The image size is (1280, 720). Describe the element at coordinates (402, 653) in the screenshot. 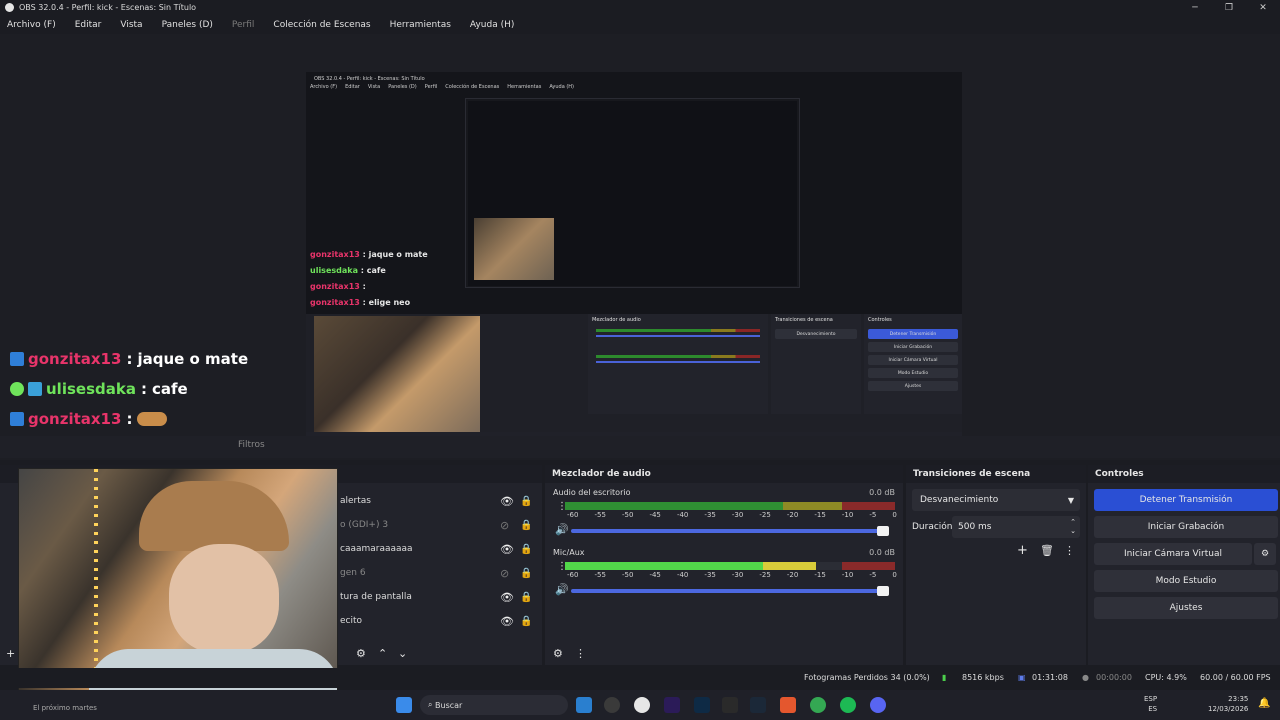

I see `chevron-down-icon: ⌄` at that location.